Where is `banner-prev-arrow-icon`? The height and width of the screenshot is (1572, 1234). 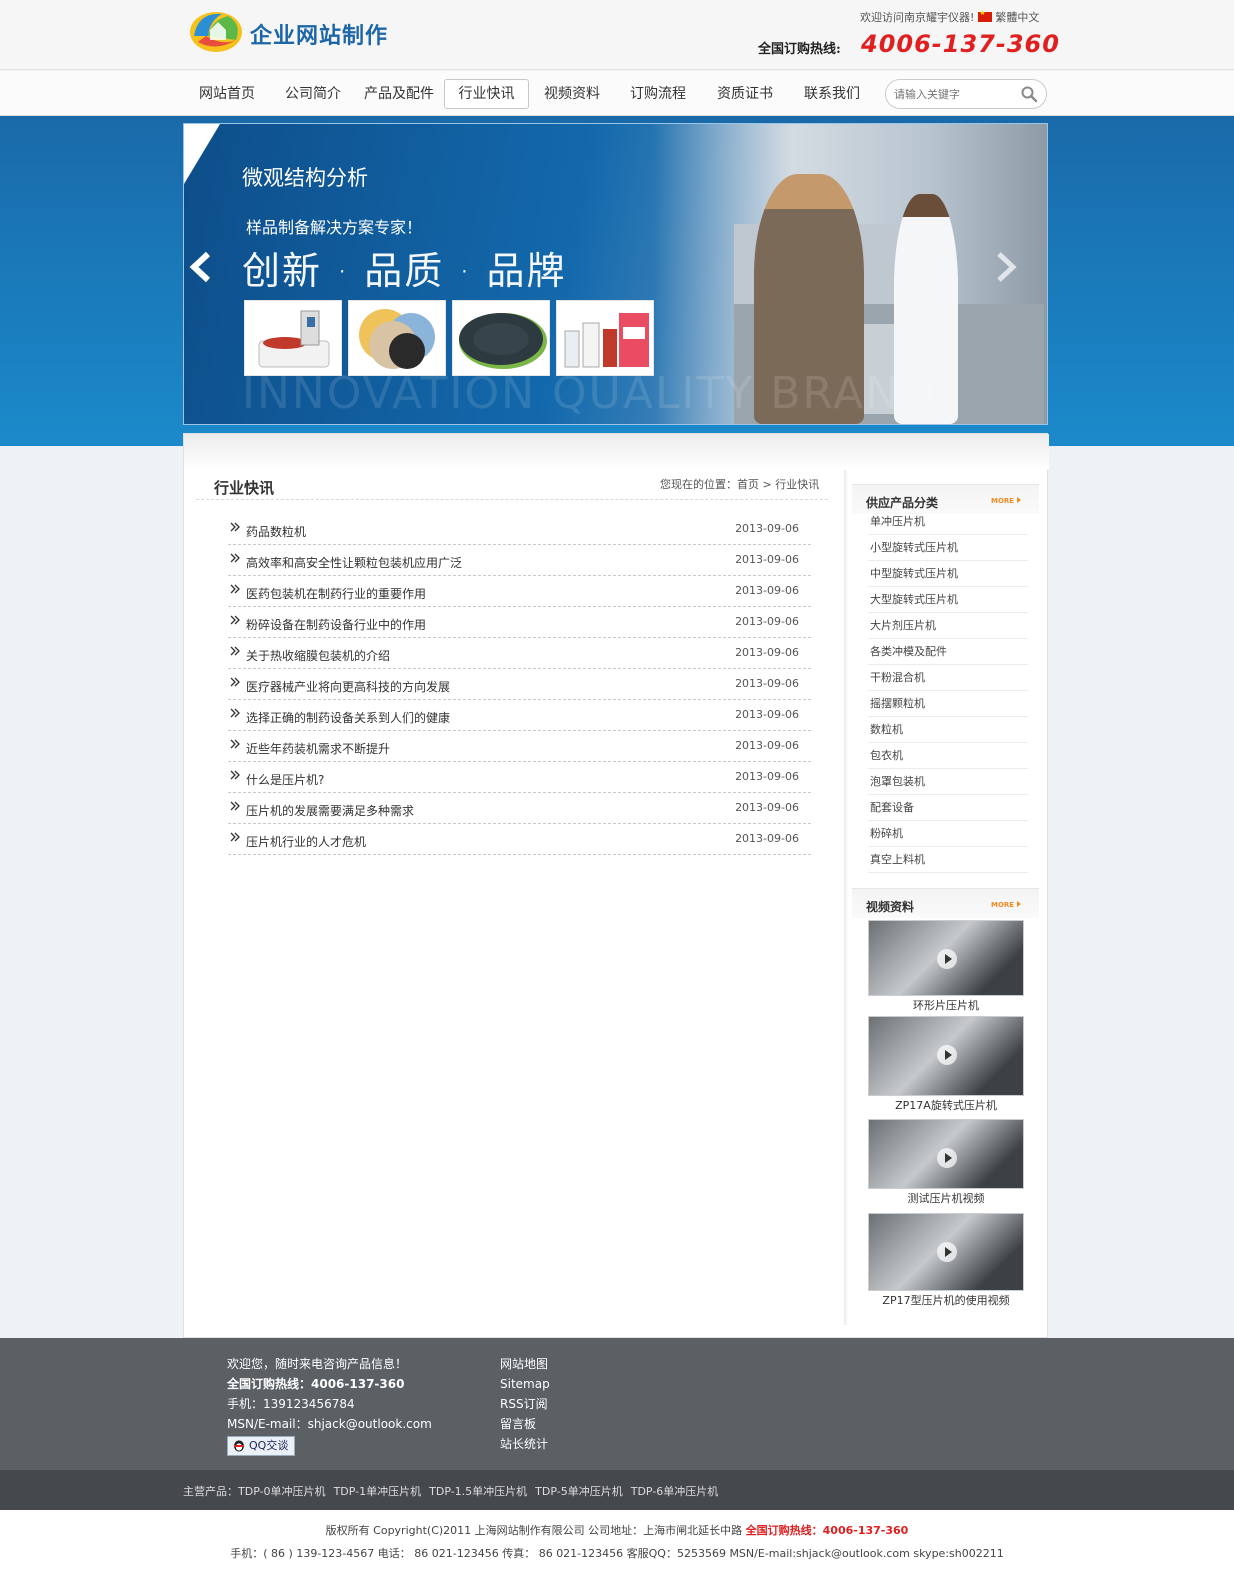 banner-prev-arrow-icon is located at coordinates (201, 267).